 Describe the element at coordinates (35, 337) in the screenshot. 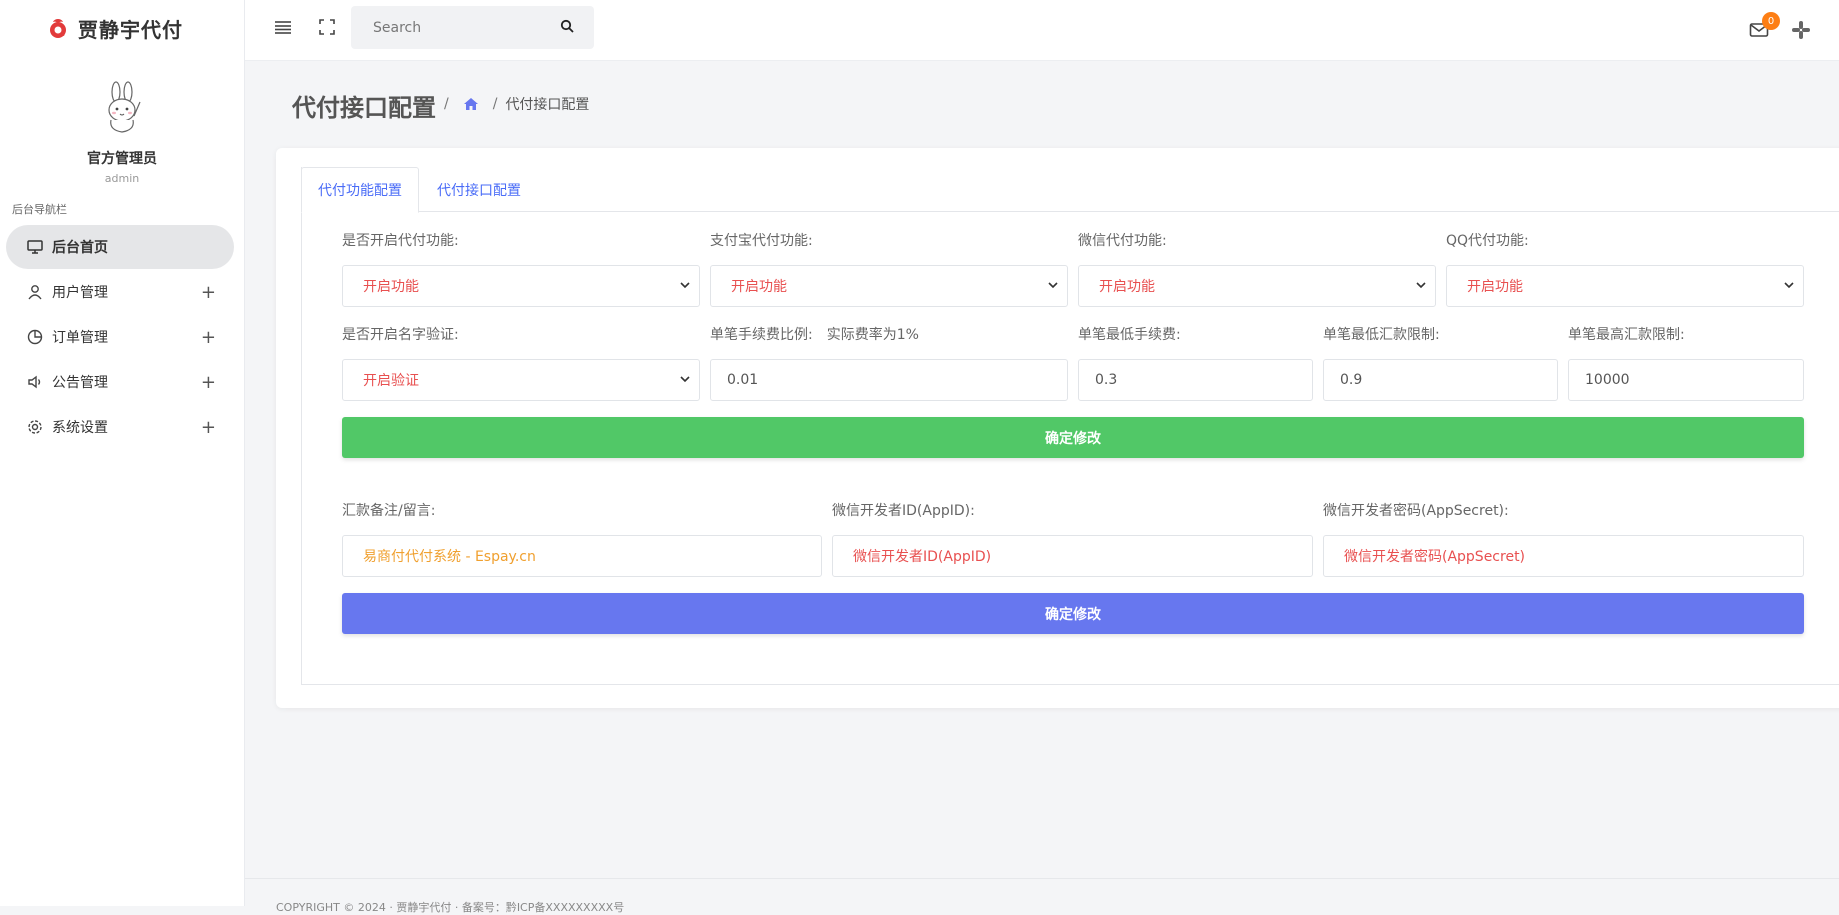

I see `pie-chart-icon` at that location.